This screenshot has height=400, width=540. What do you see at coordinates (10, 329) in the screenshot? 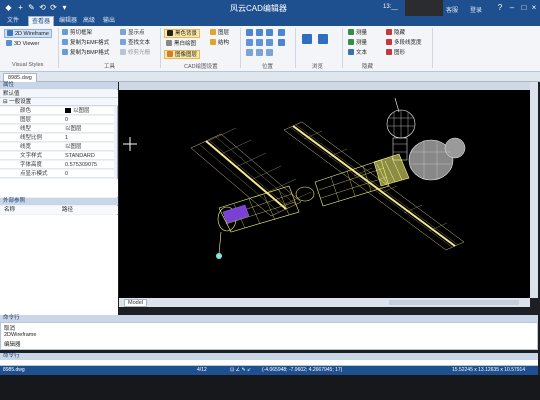
I see `command-log-line: 取消` at bounding box center [10, 329].